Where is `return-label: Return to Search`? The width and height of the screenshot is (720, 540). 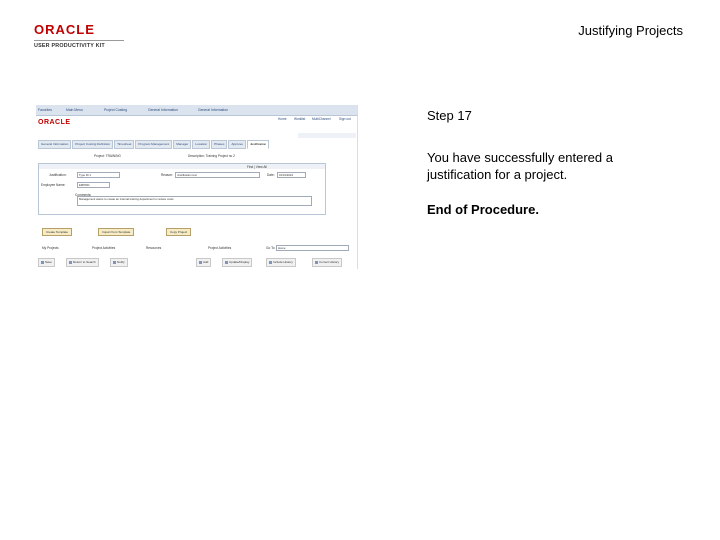
return-label: Return to Search is located at coordinates (84, 262).